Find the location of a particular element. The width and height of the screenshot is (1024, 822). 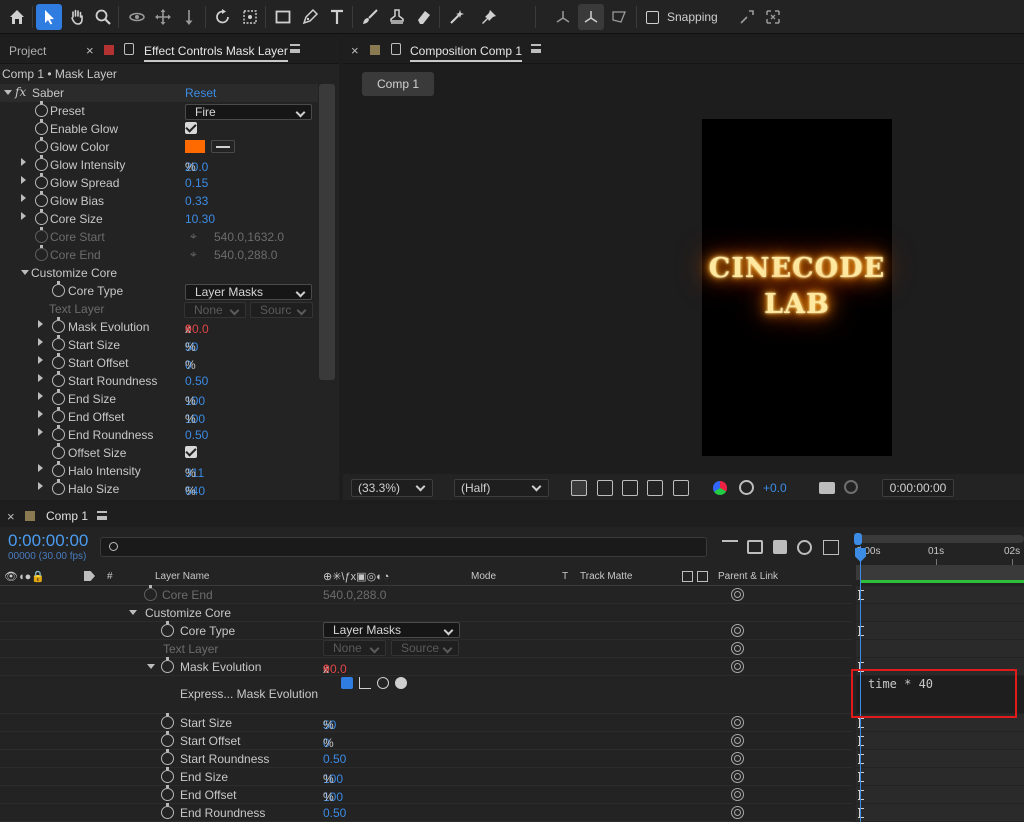

exposure-value: +0.0 is located at coordinates (775, 488).